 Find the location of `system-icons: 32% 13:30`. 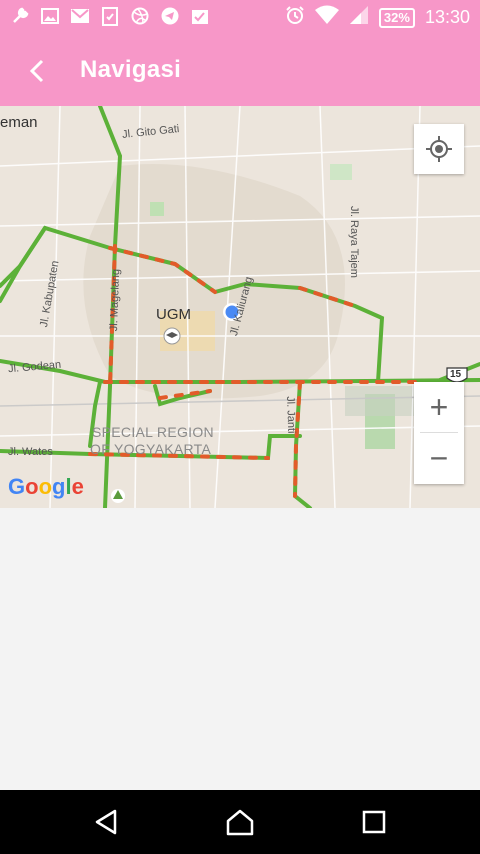

system-icons: 32% 13:30 is located at coordinates (377, 17).